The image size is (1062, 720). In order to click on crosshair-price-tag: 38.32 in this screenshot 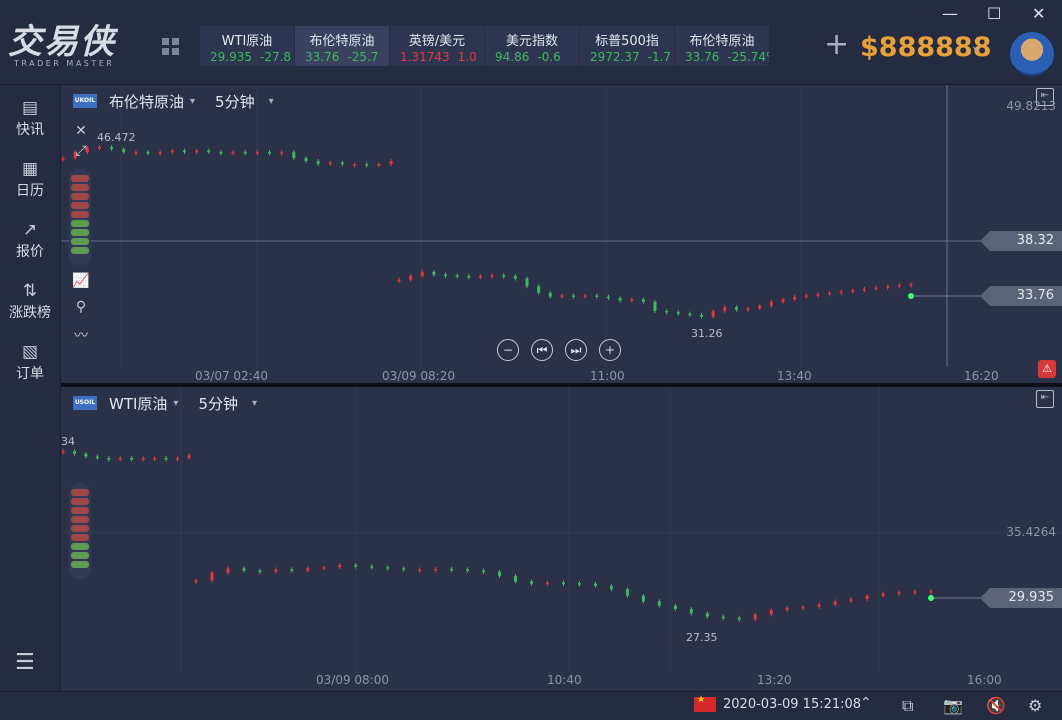, I will do `click(1021, 241)`.